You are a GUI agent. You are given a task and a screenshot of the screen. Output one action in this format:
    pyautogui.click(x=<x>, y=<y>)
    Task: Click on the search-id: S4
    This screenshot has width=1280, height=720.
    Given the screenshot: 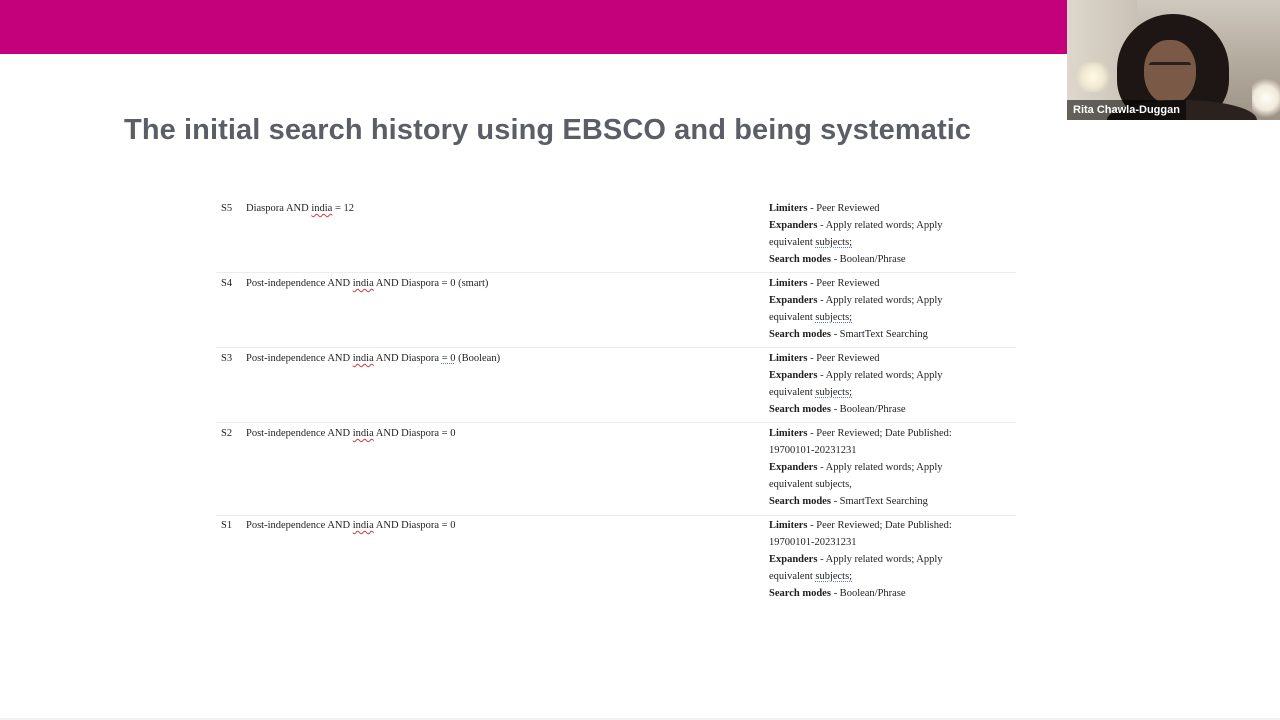 What is the action you would take?
    pyautogui.click(x=227, y=283)
    